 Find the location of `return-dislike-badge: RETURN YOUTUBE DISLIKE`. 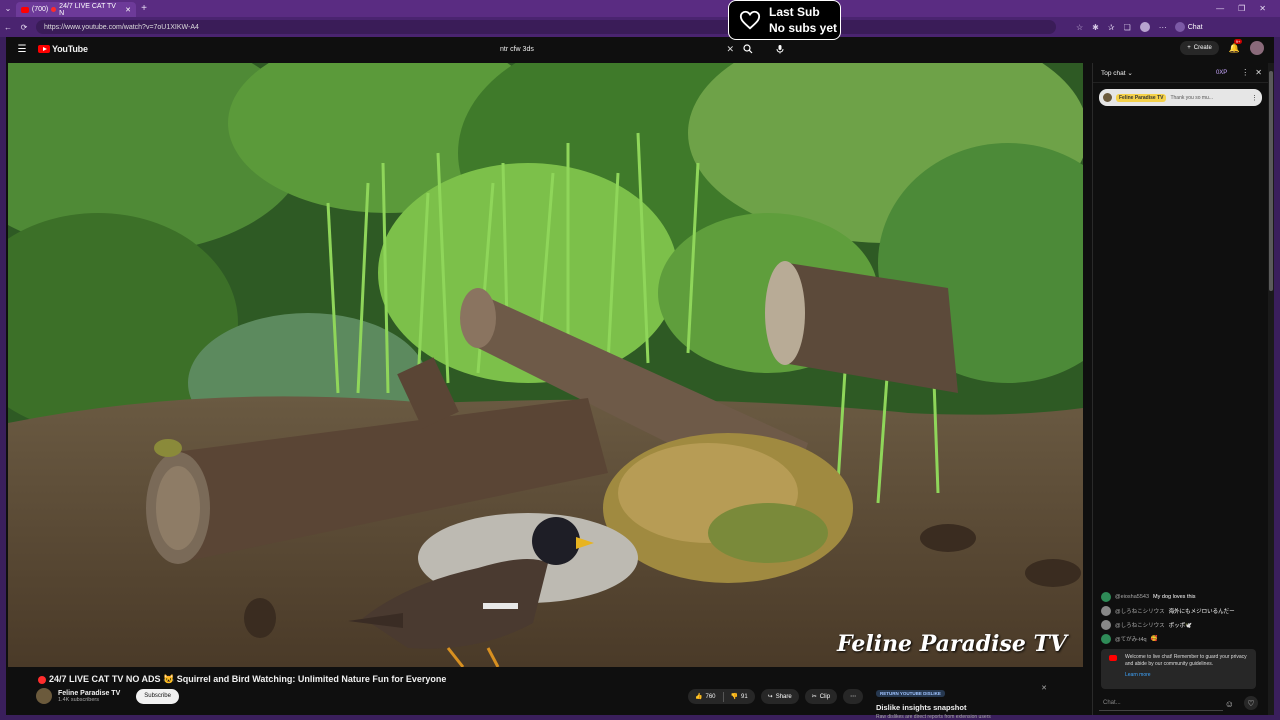

return-dislike-badge: RETURN YOUTUBE DISLIKE is located at coordinates (910, 693).